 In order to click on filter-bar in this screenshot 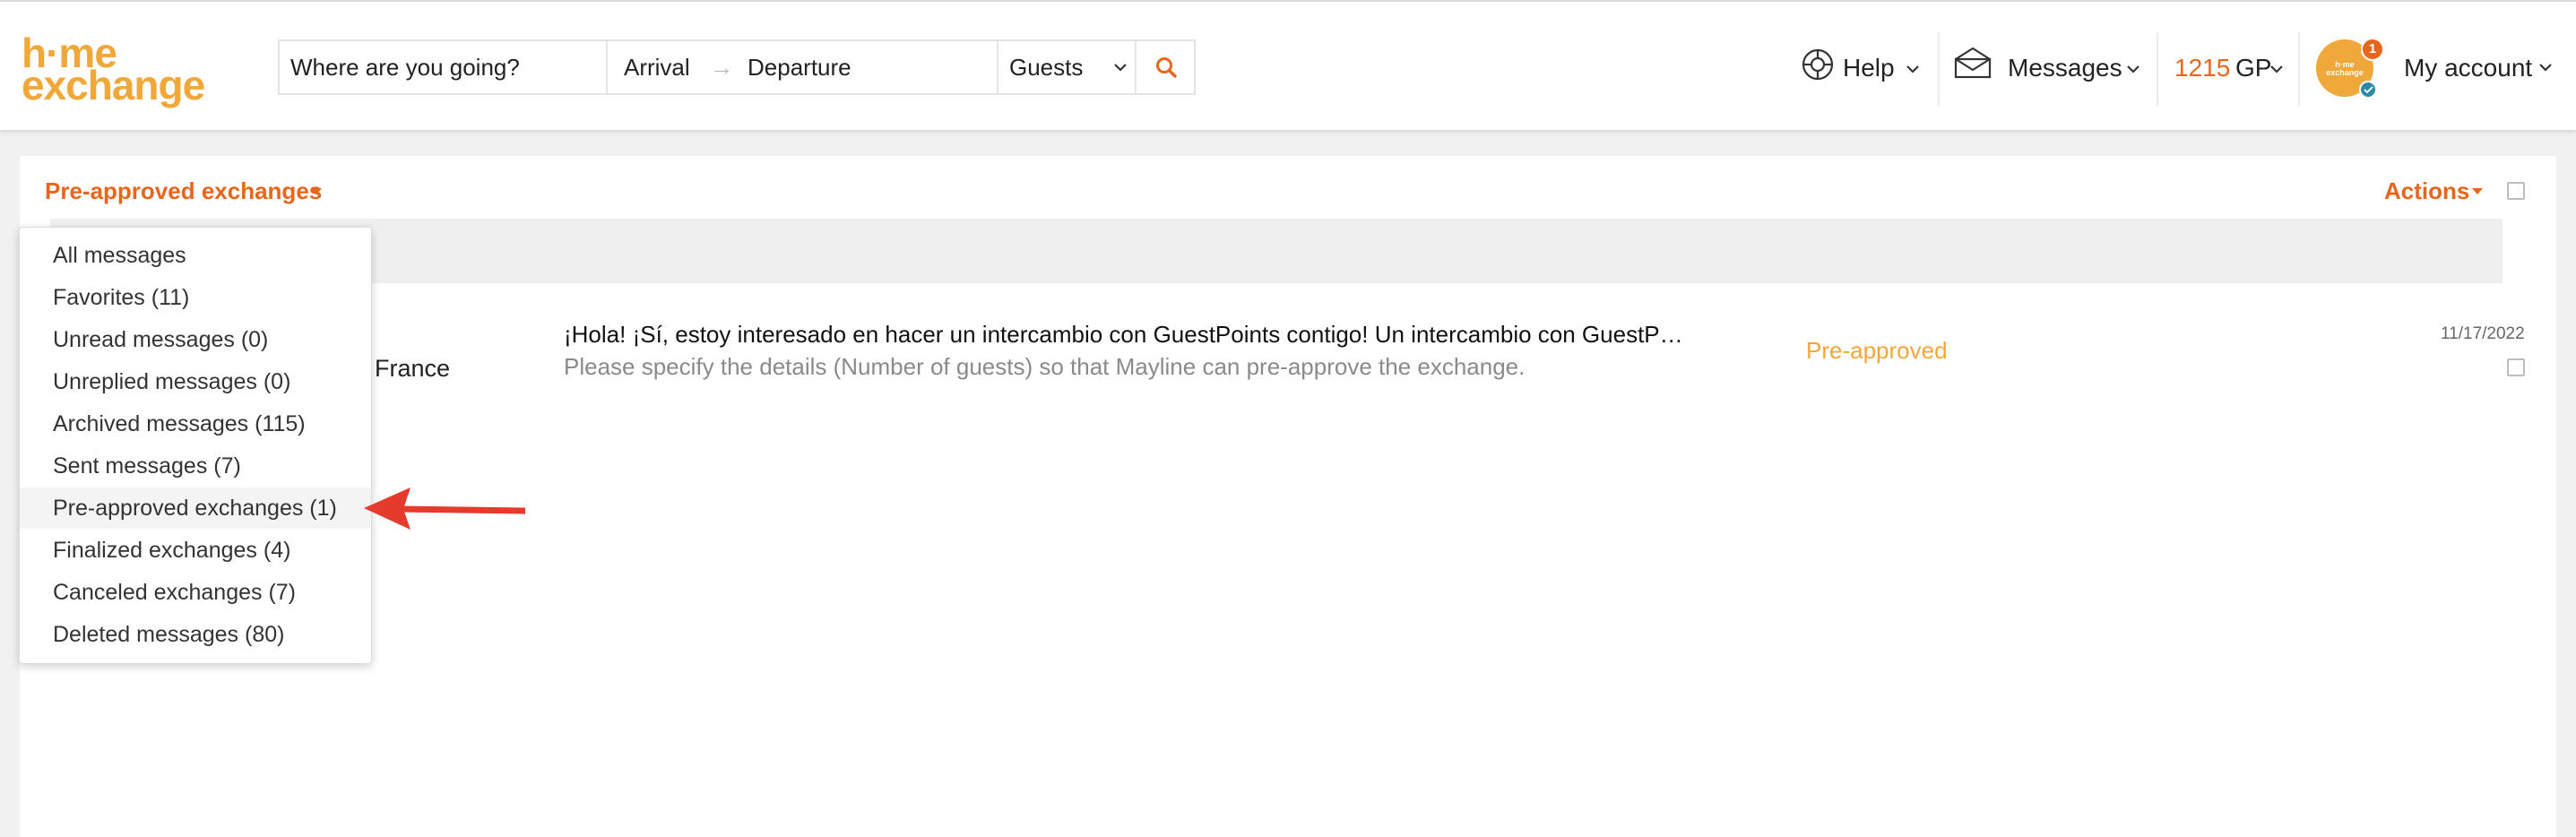, I will do `click(1276, 251)`.